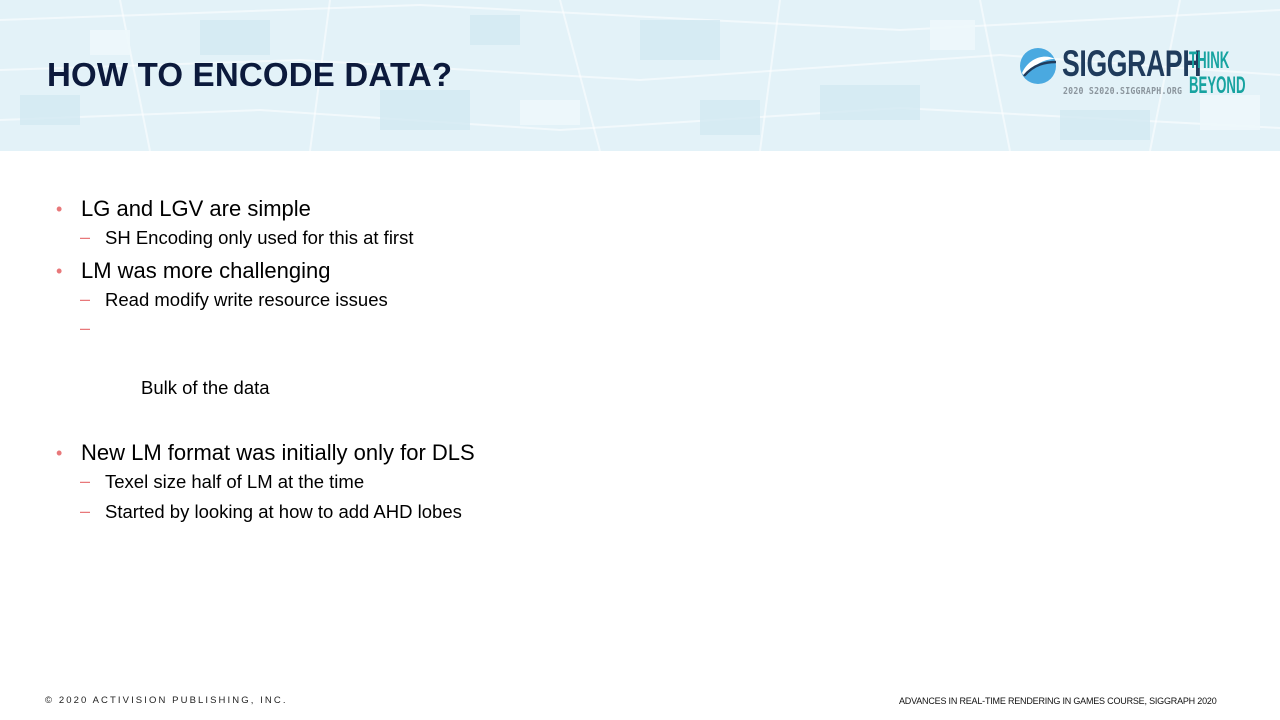 Image resolution: width=1280 pixels, height=720 pixels. I want to click on copyright-footer: © 2020 ACTIVISION PUBLISHING, INC., so click(166, 700).